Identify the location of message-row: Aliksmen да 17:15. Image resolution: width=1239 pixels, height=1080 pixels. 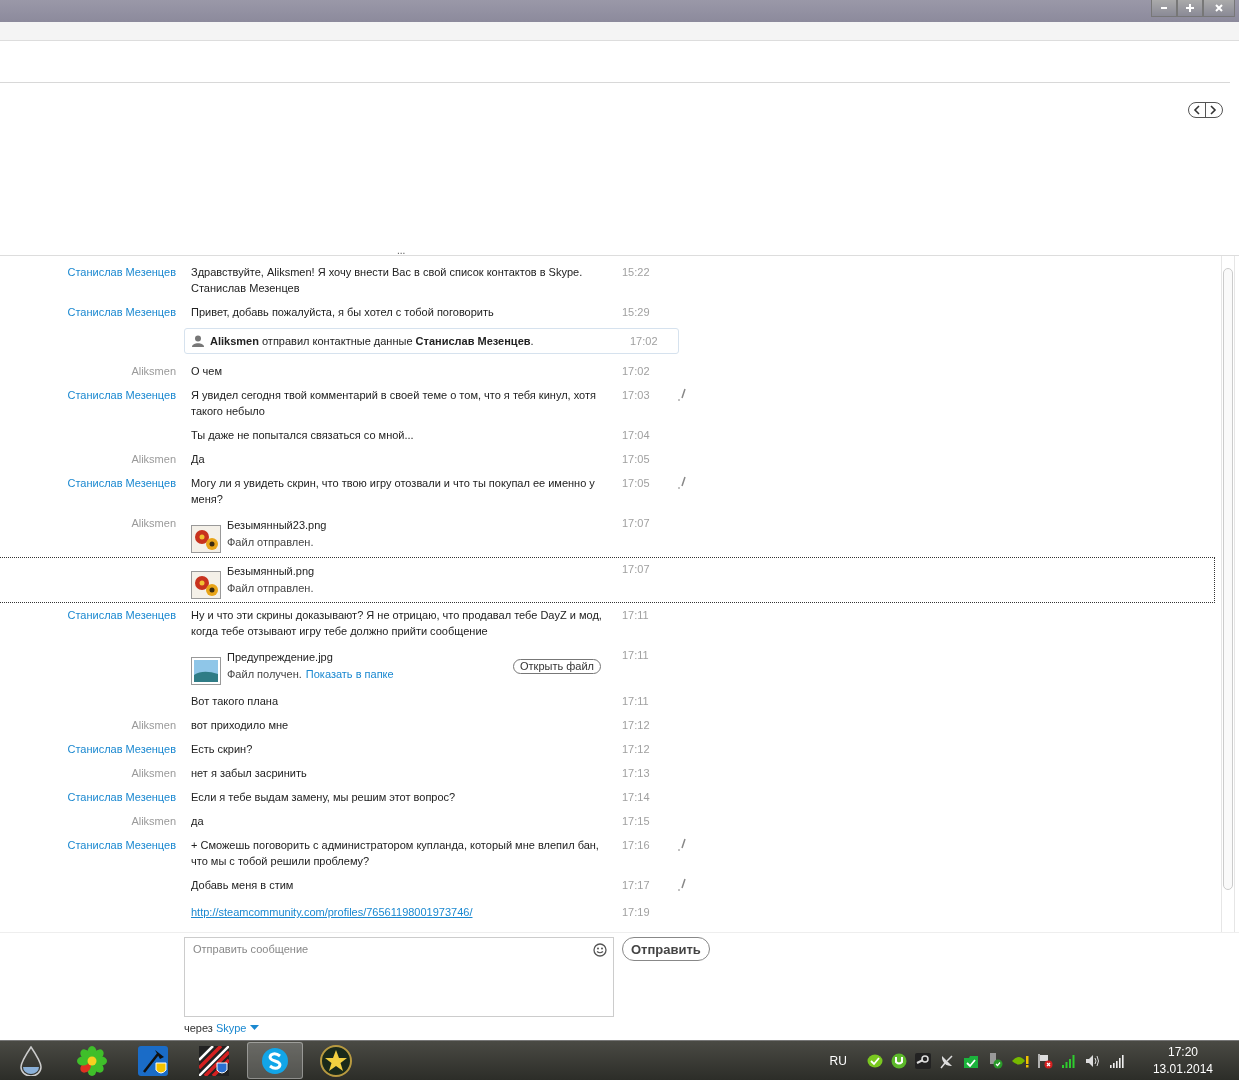
(607, 821).